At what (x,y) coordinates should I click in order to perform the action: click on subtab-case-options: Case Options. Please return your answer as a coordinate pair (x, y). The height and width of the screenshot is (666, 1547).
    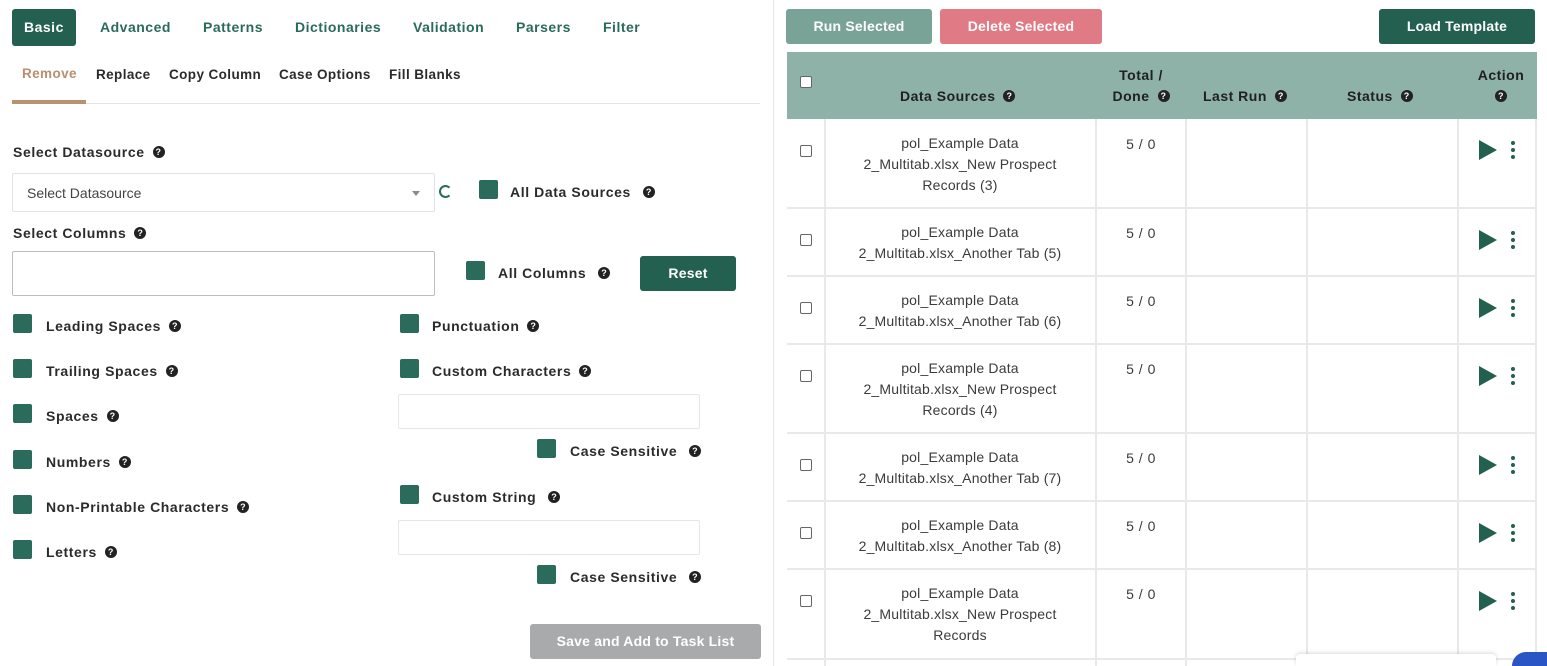
    Looking at the image, I should click on (325, 74).